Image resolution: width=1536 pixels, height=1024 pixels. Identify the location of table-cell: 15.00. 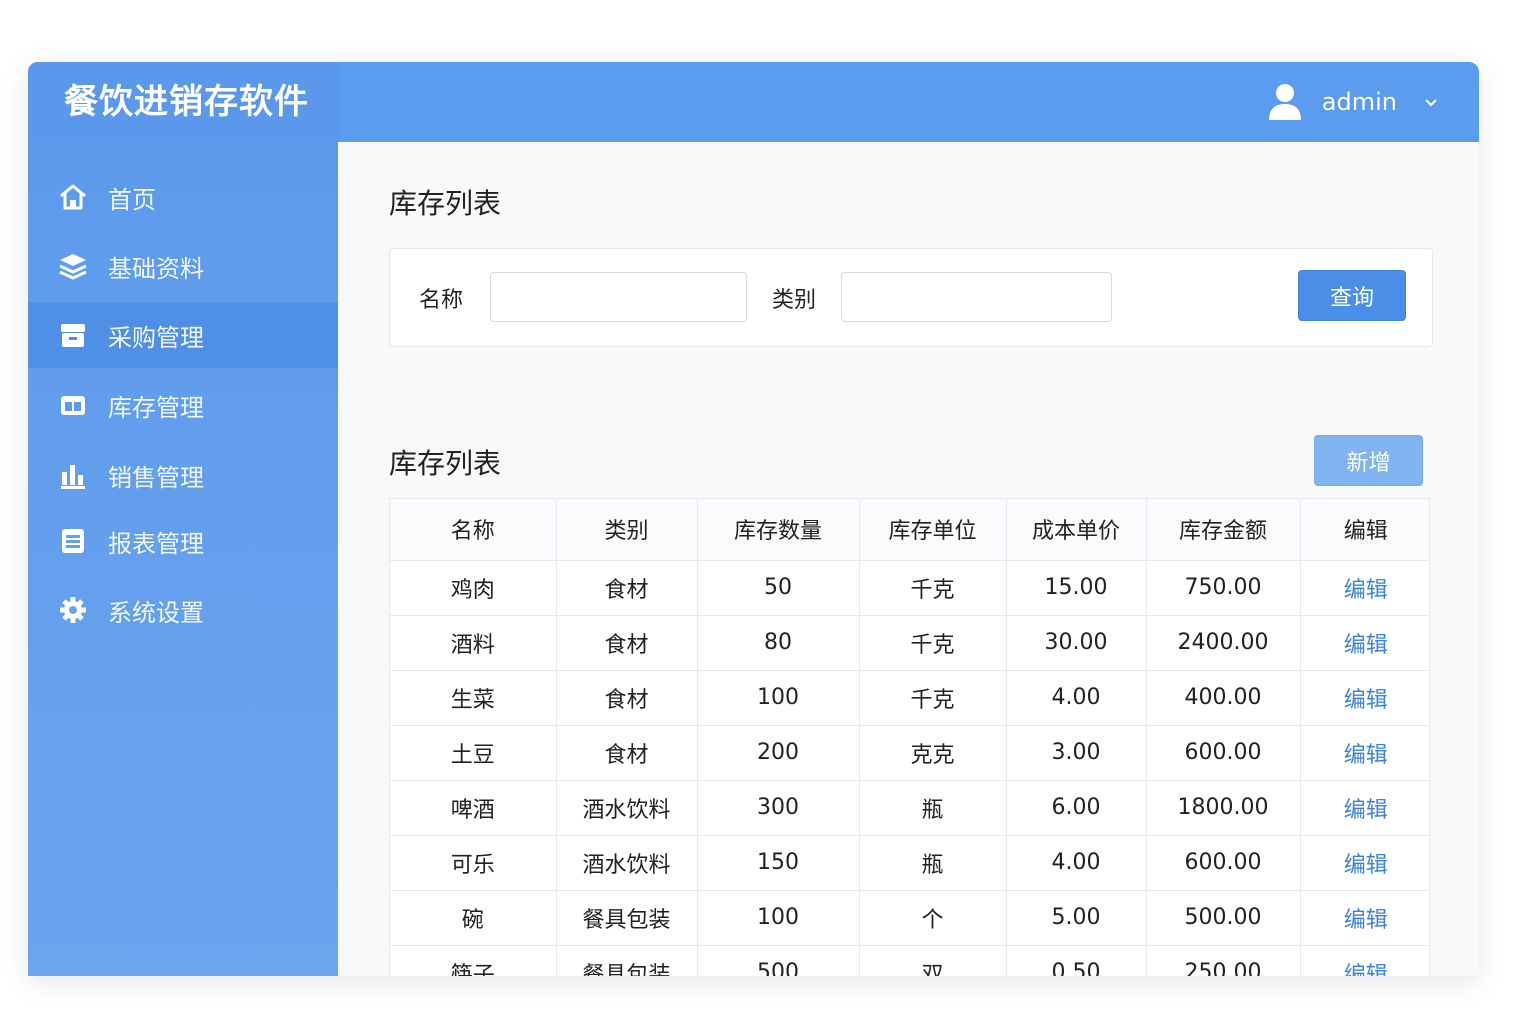
(1076, 588).